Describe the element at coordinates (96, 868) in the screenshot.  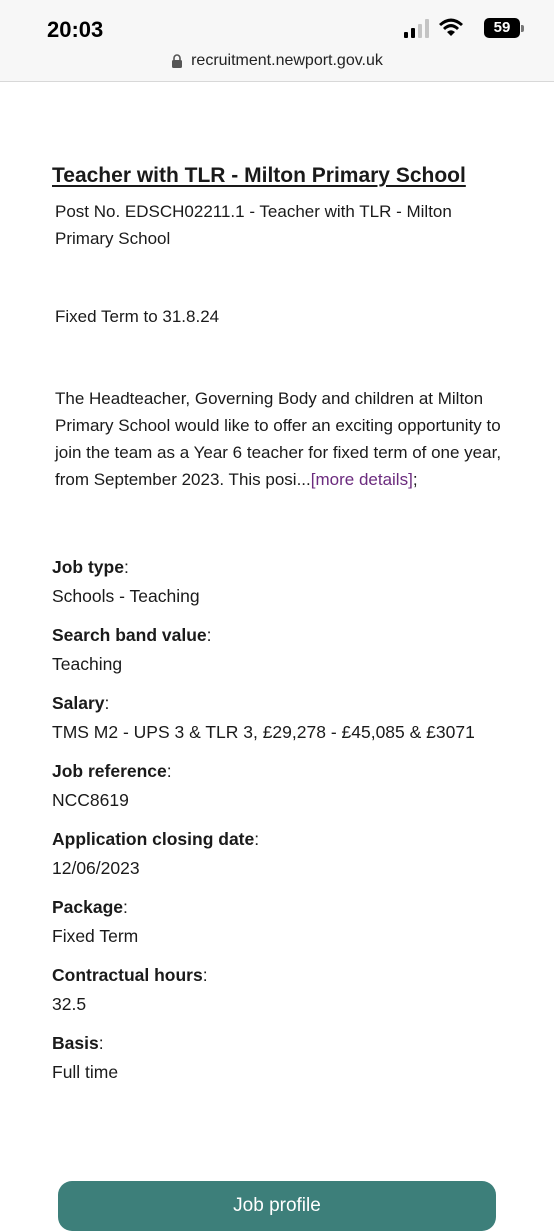
I see `detail-value: 12/06/2023` at that location.